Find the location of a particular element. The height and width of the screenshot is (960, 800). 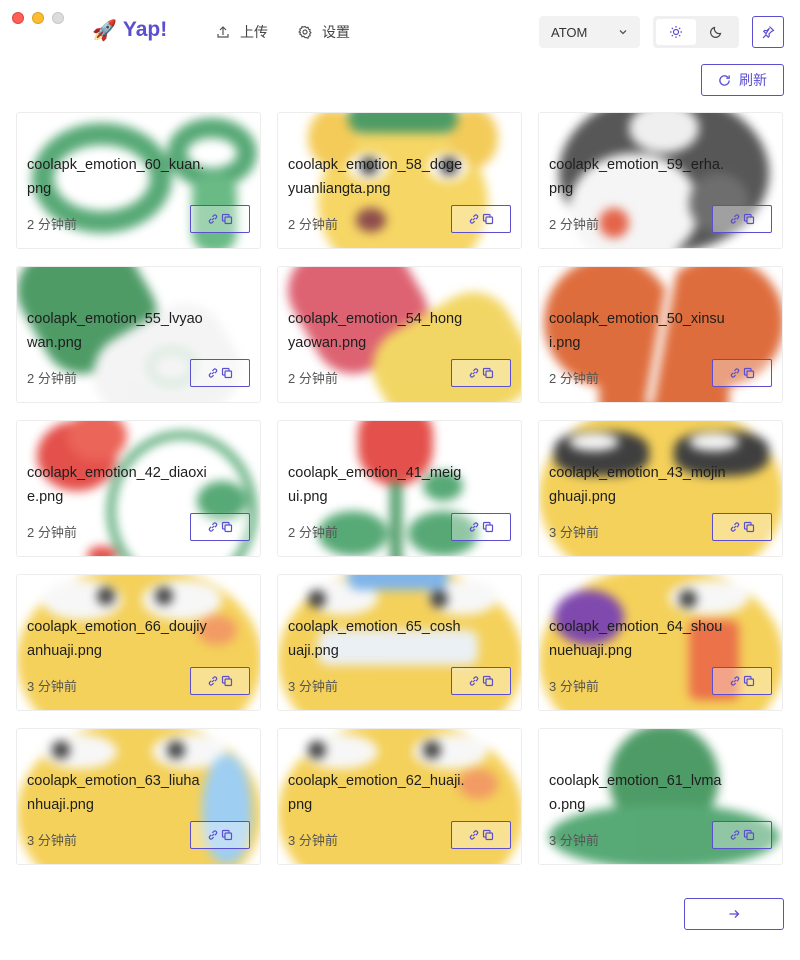

rocket-icon: 🚀 is located at coordinates (104, 30).